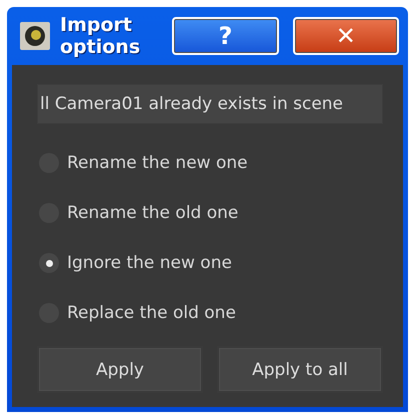 Image resolution: width=416 pixels, height=419 pixels. Describe the element at coordinates (300, 369) in the screenshot. I see `apply-all-button: Apply to all` at that location.